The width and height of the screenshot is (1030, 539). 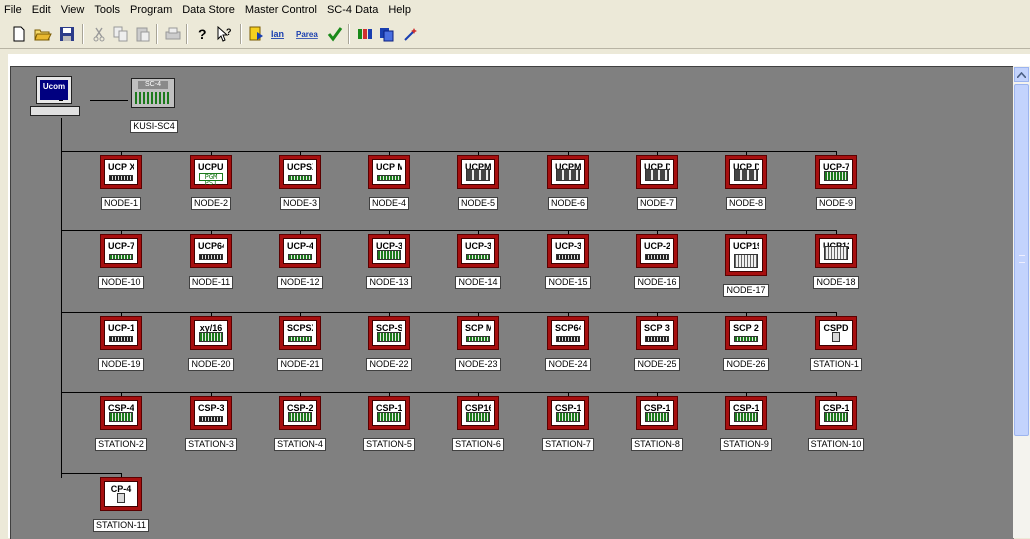 What do you see at coordinates (568, 282) in the screenshot?
I see `device-caption: NODE-15` at bounding box center [568, 282].